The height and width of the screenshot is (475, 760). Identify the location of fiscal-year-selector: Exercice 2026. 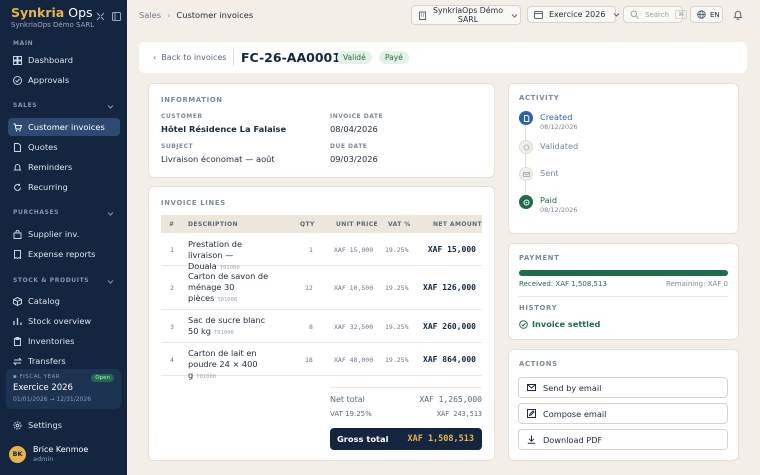
(573, 14).